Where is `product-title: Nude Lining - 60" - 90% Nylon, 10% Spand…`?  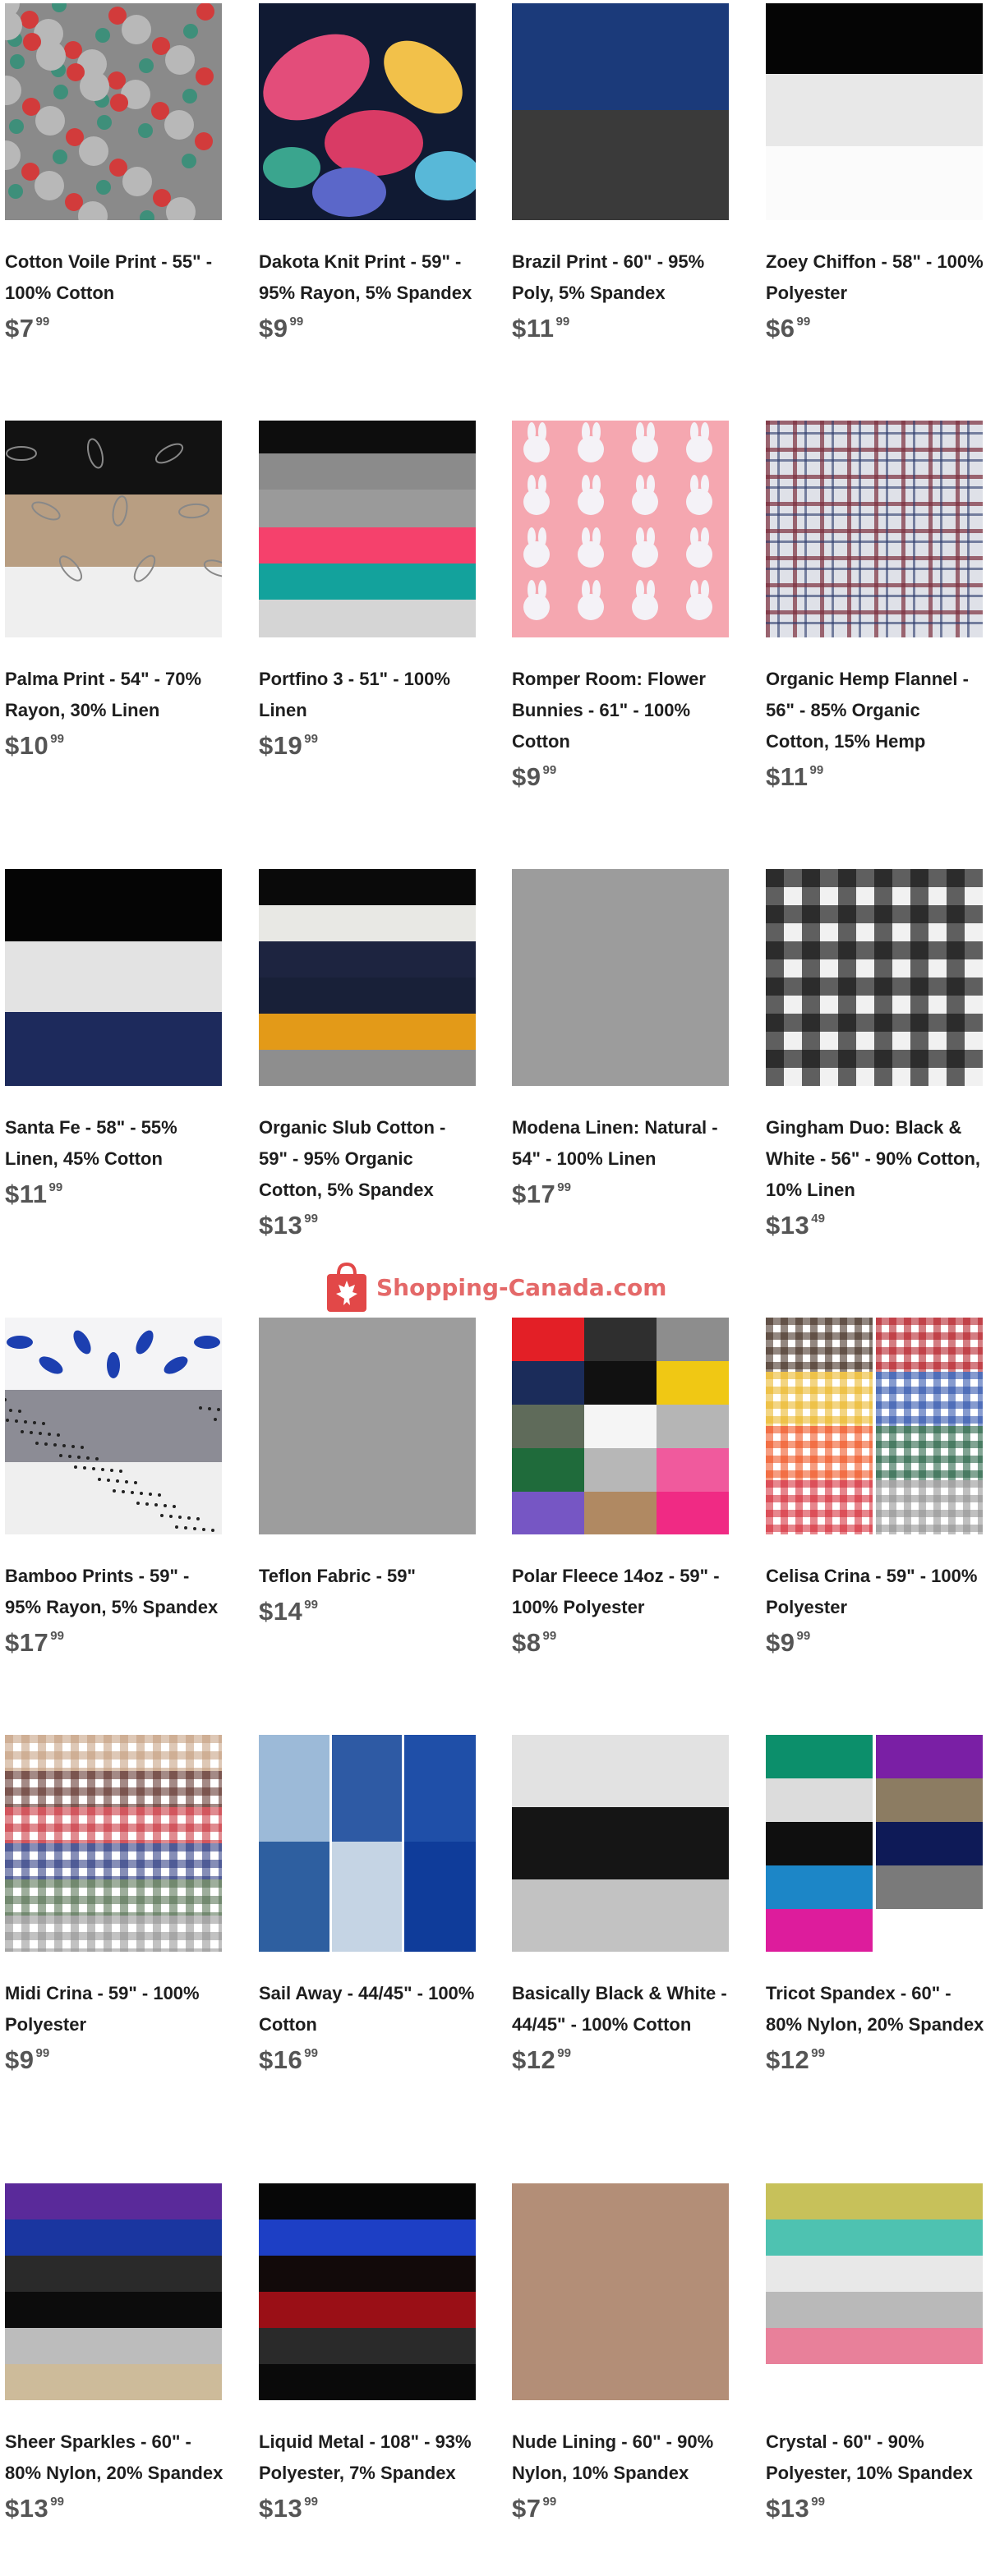 product-title: Nude Lining - 60" - 90% Nylon, 10% Spand… is located at coordinates (622, 2457).